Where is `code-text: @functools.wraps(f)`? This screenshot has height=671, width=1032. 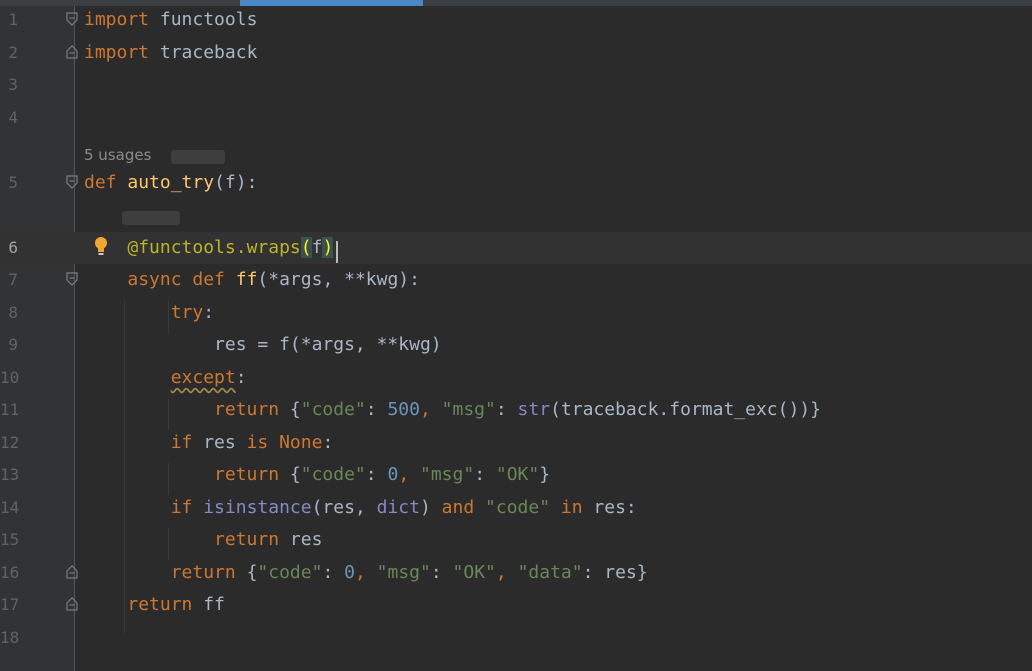
code-text: @functools.wraps(f) is located at coordinates (209, 248).